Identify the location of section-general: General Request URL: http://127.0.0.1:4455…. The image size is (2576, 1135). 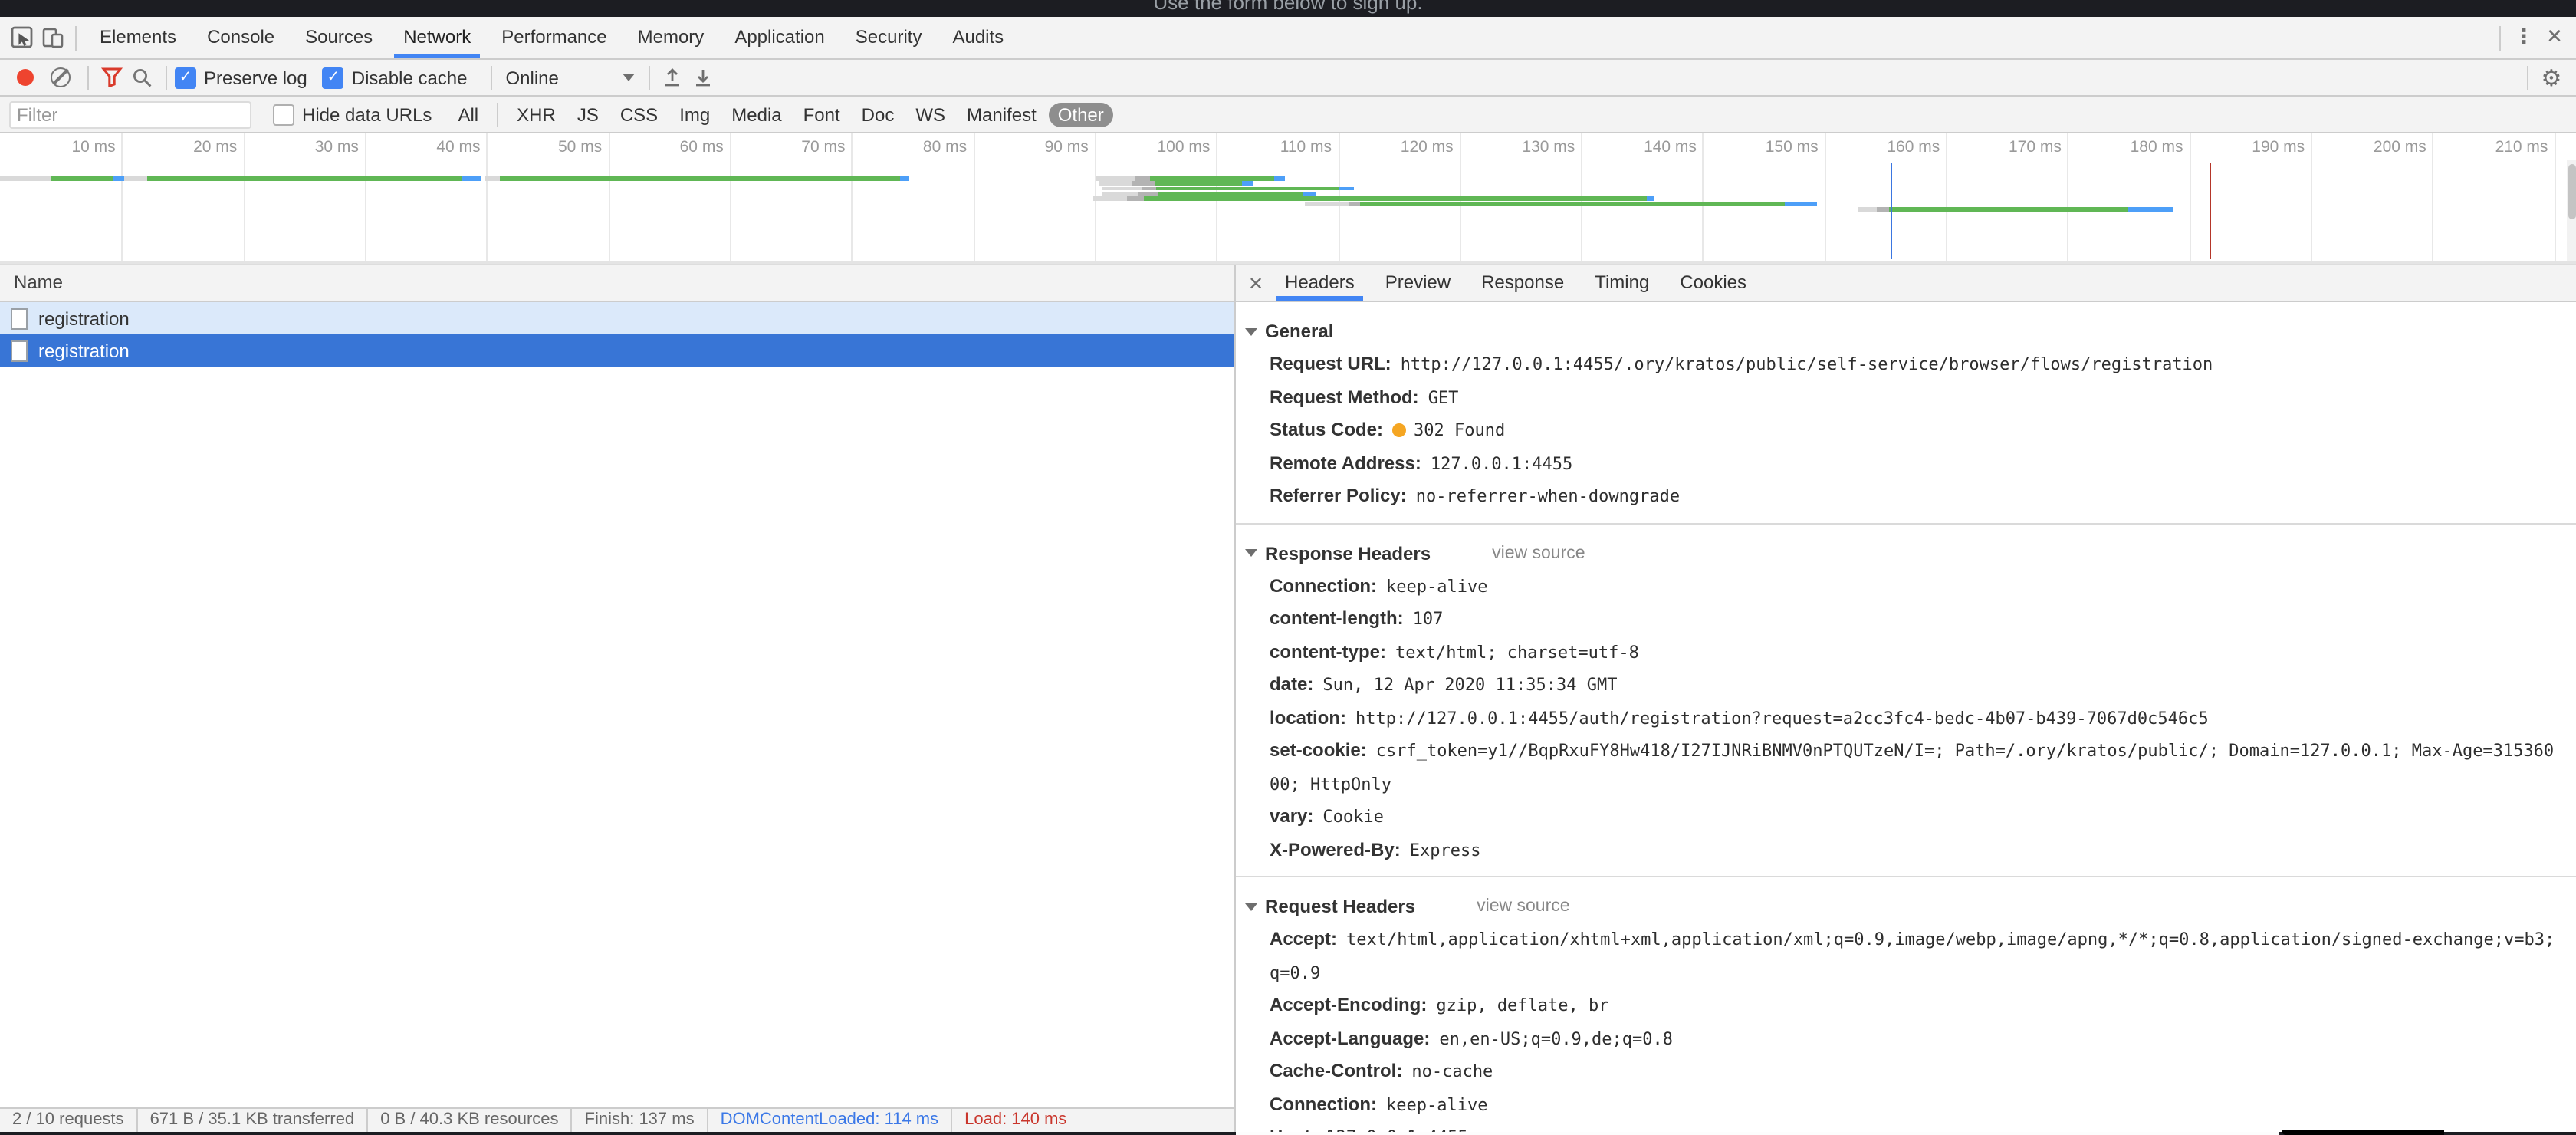
(1906, 413).